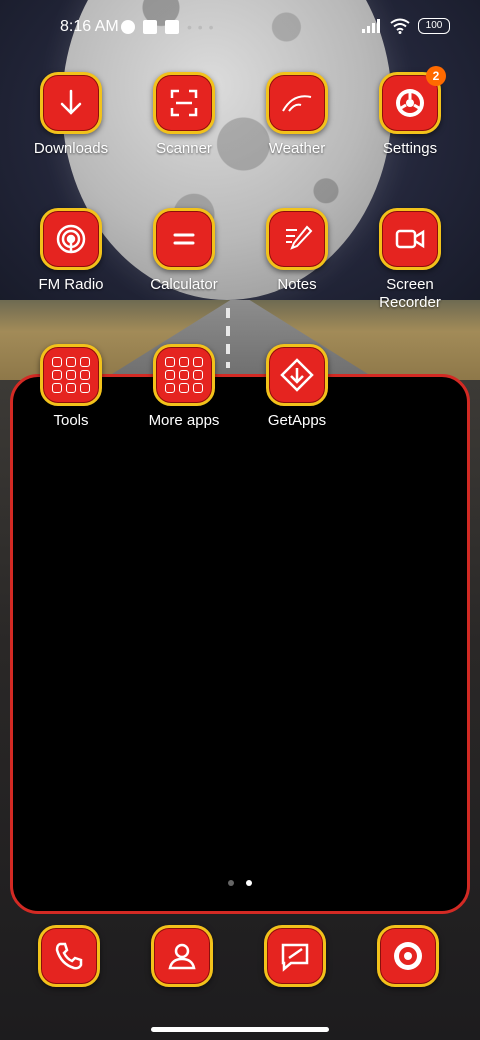 The width and height of the screenshot is (480, 1040). What do you see at coordinates (240, 883) in the screenshot?
I see `page-indicator` at bounding box center [240, 883].